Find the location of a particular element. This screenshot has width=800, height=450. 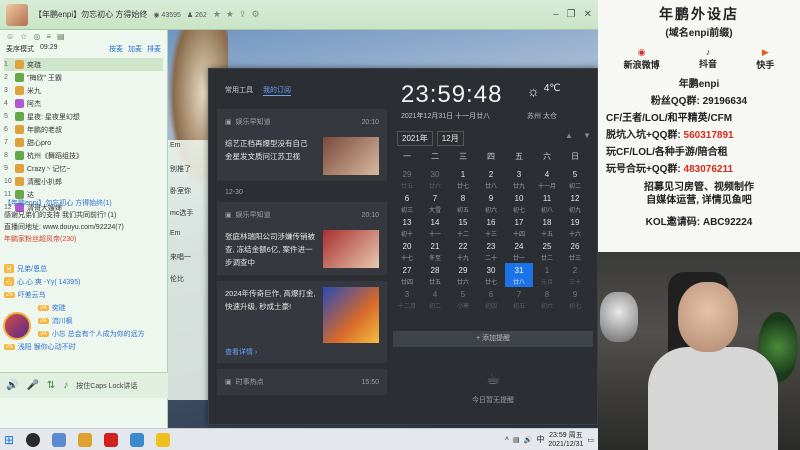

calendar-day: 7 大雪 is located at coordinates (435, 203).